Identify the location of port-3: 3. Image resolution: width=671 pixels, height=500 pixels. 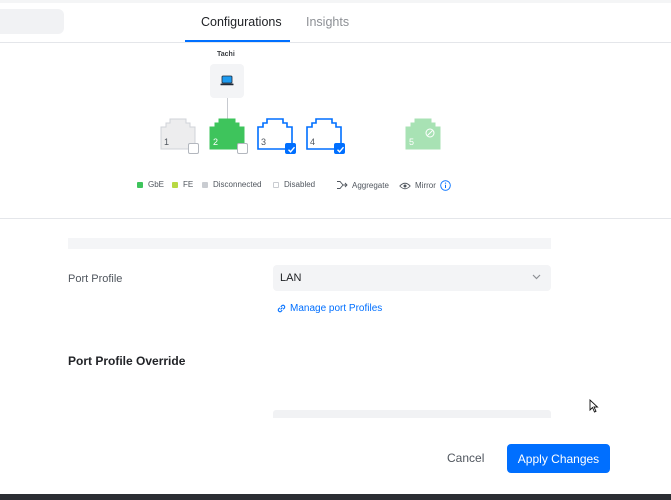
(276, 136).